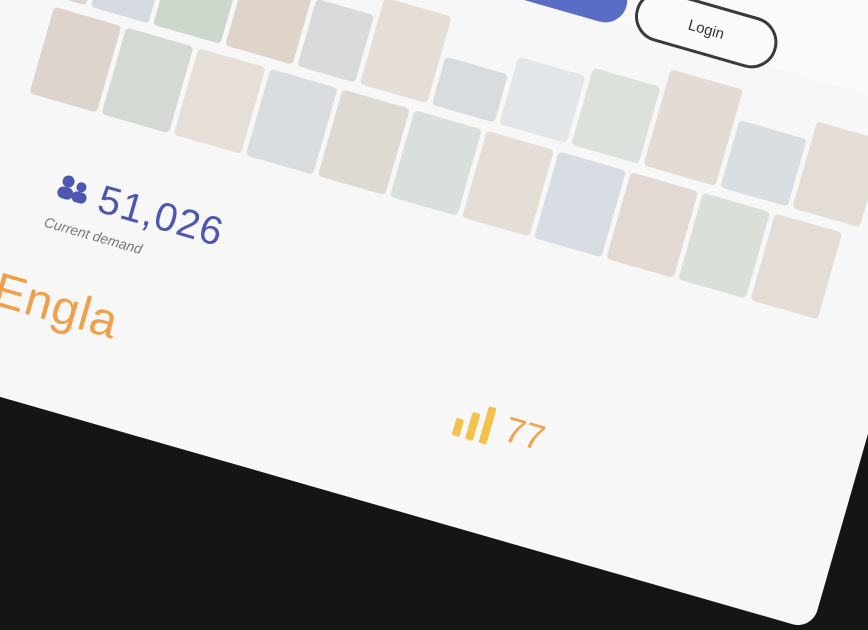 Image resolution: width=868 pixels, height=630 pixels. I want to click on bar-stat: 77, so click(500, 426).